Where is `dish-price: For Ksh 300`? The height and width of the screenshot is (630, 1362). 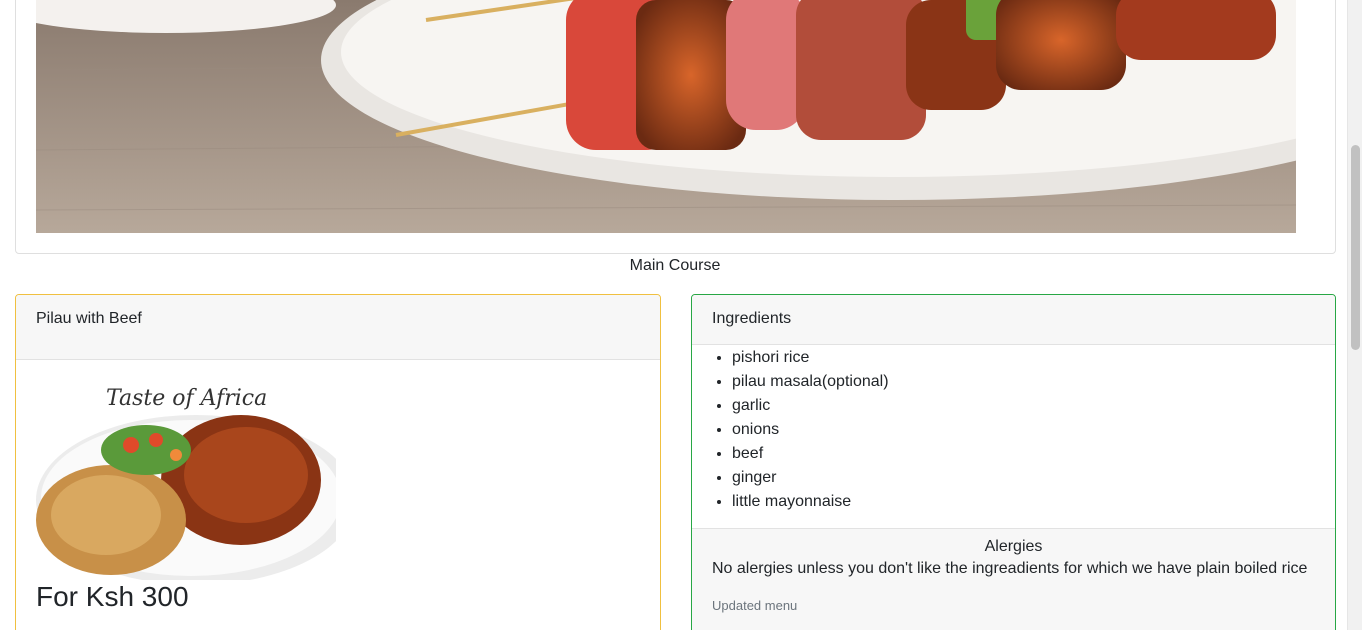
dish-price: For Ksh 300 is located at coordinates (112, 596).